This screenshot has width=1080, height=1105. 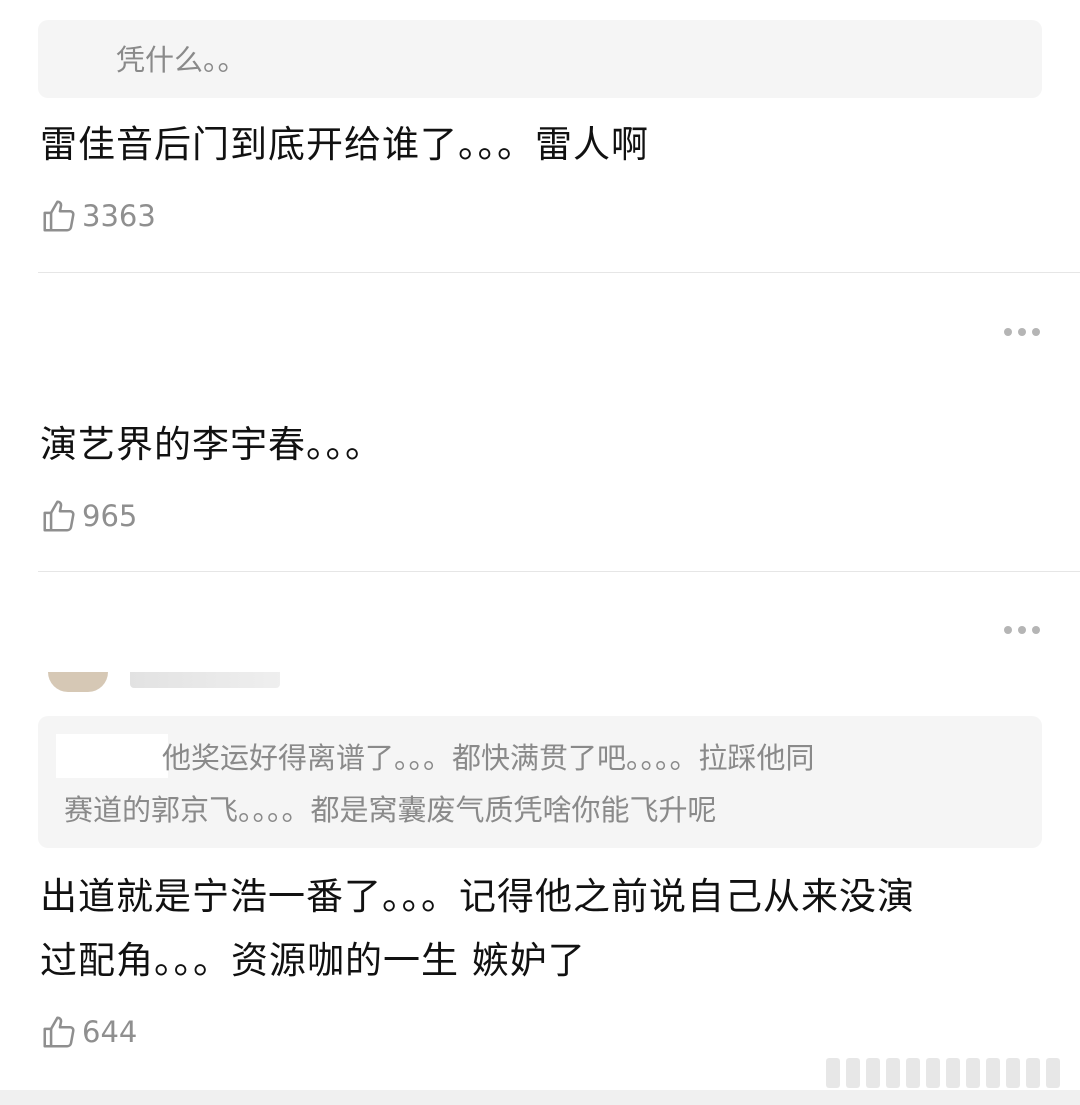 What do you see at coordinates (211, 444) in the screenshot?
I see `comment-text: 演艺界的李宇春。。。` at bounding box center [211, 444].